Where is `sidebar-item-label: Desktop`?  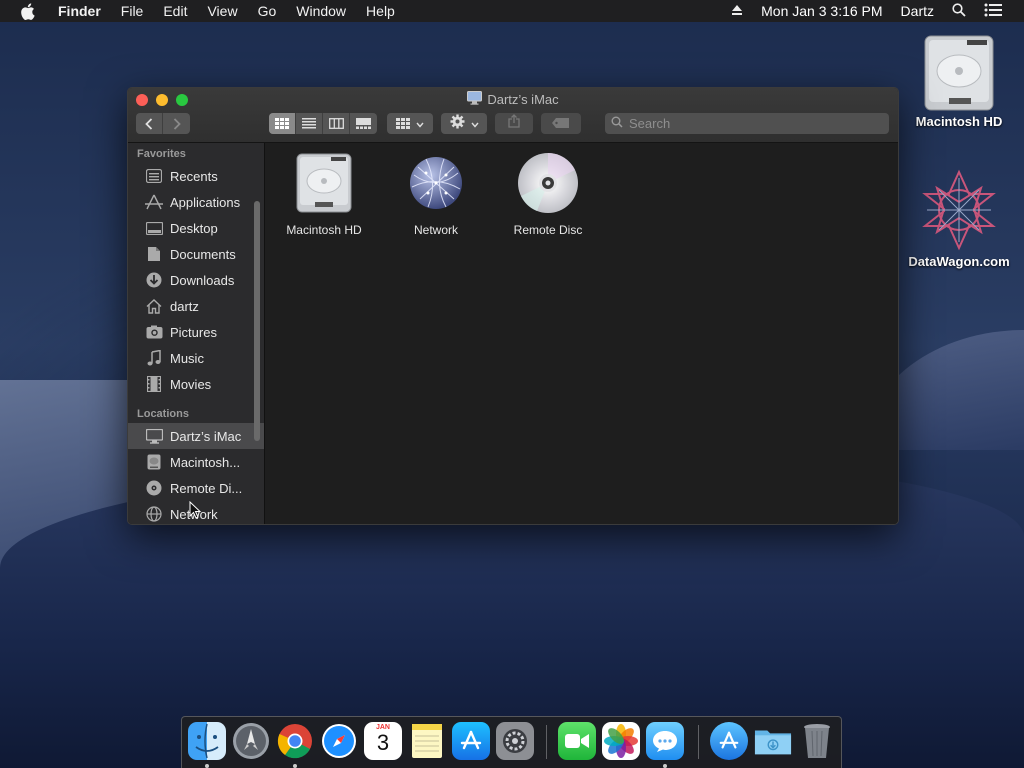
sidebar-item-label: Desktop is located at coordinates (194, 228).